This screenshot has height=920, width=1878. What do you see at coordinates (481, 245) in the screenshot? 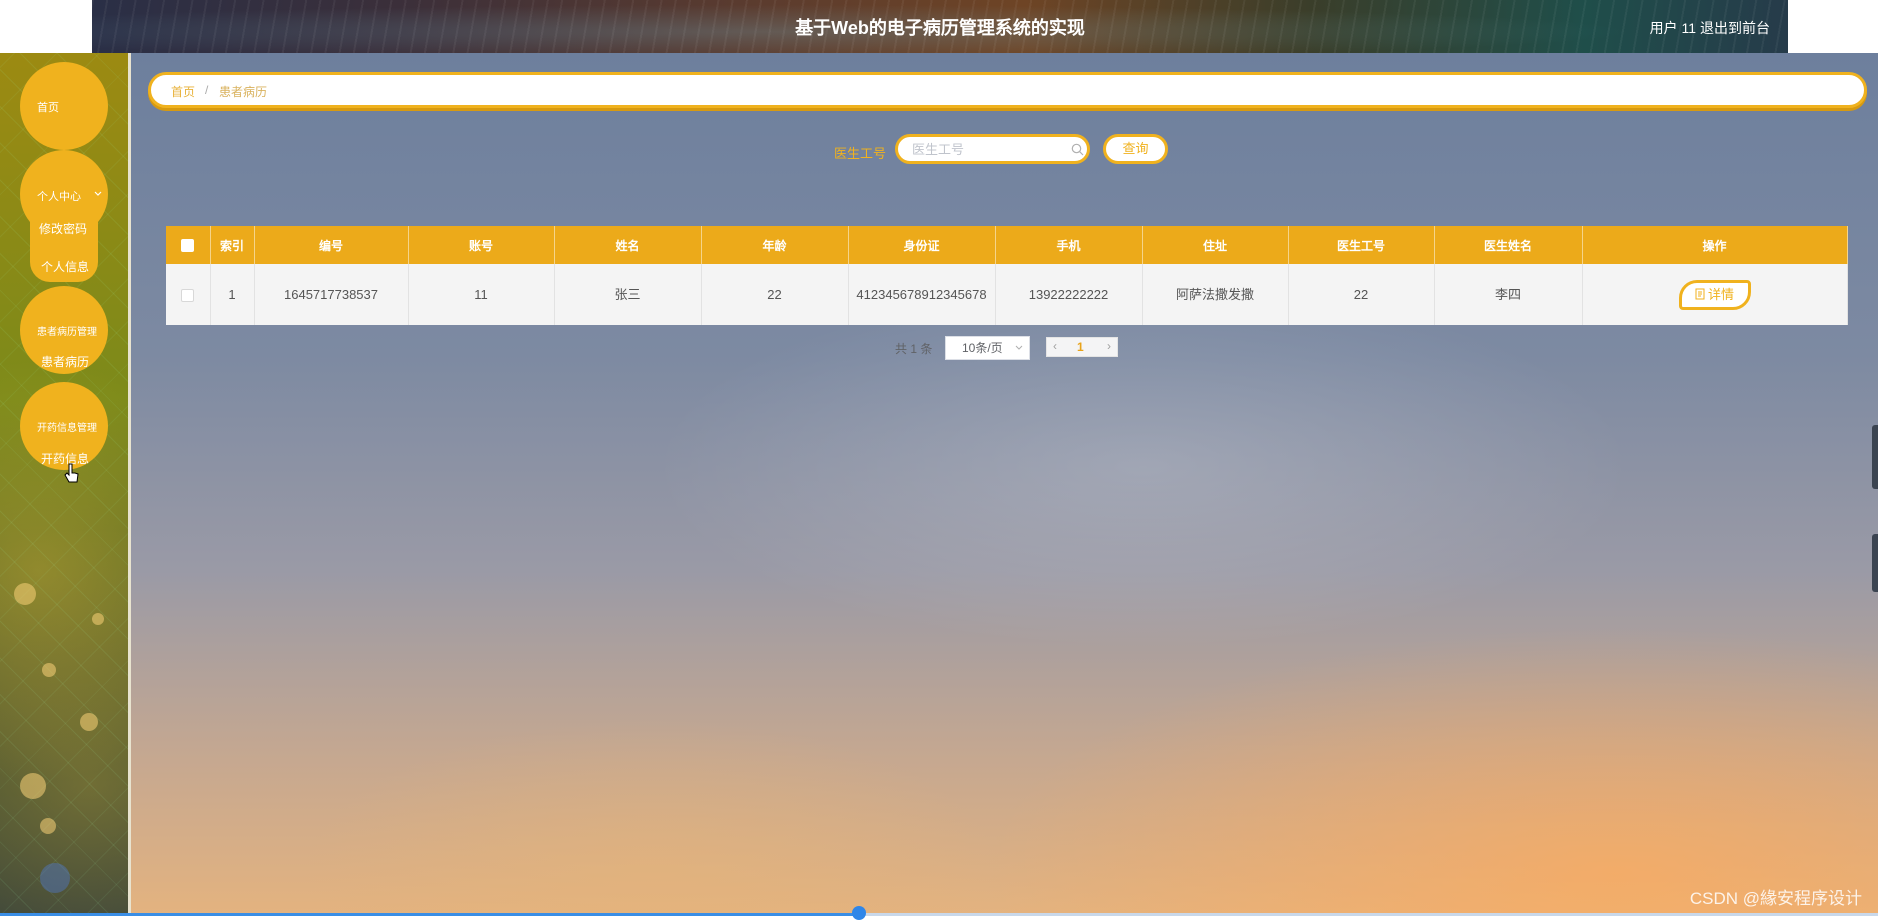
I see `column-header: 账号` at bounding box center [481, 245].